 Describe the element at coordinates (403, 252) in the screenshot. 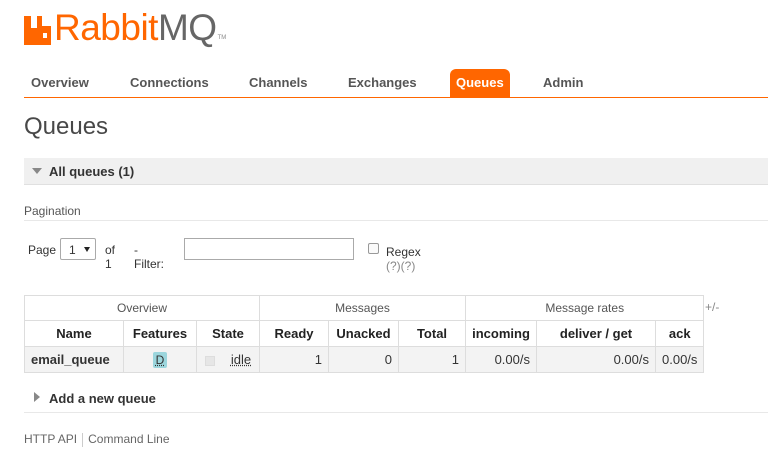

I see `regex-label: Regex` at that location.